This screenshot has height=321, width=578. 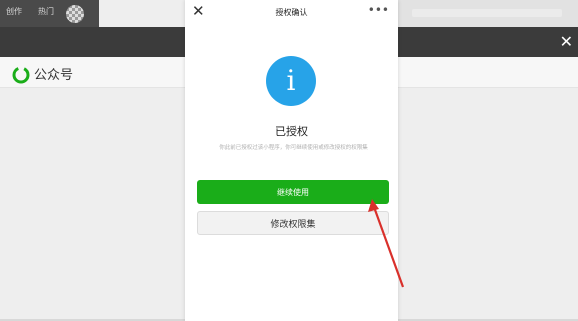 What do you see at coordinates (488, 13) in the screenshot?
I see `blurred-header-area` at bounding box center [488, 13].